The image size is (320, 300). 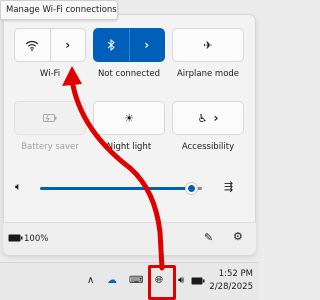 What do you see at coordinates (129, 74) in the screenshot?
I see `bluetooth-label: Not connected` at bounding box center [129, 74].